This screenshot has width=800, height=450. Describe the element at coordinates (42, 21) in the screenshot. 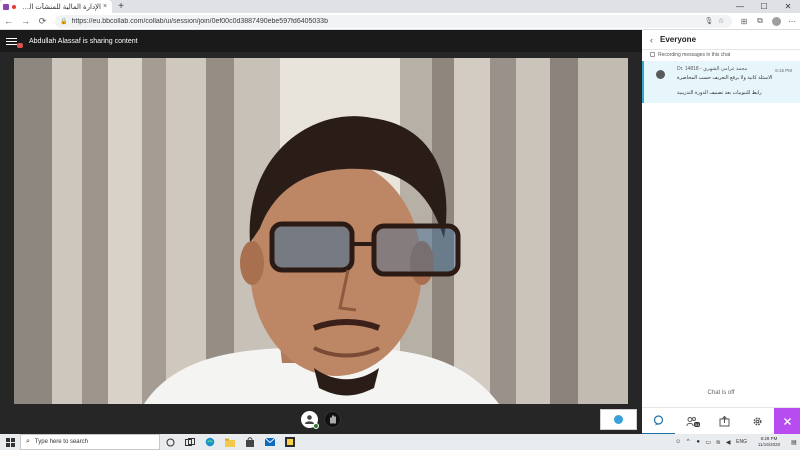

I see `reload-button: ⟳` at that location.